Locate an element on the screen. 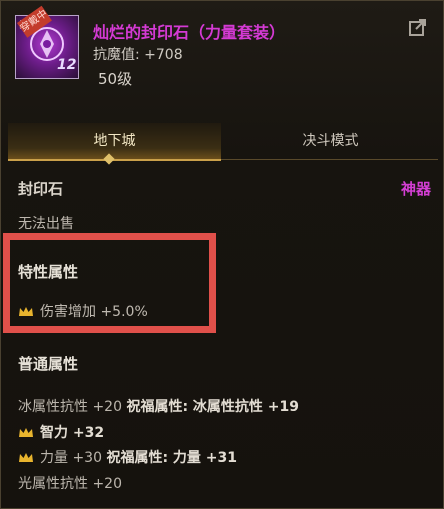 The width and height of the screenshot is (444, 509). tab-dungeon: 地下城 is located at coordinates (114, 142).